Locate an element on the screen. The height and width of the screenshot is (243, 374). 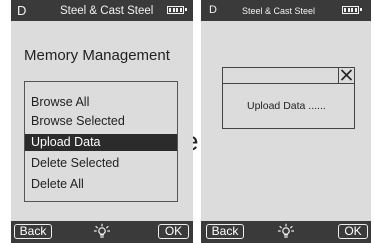
close-button is located at coordinates (346, 75).